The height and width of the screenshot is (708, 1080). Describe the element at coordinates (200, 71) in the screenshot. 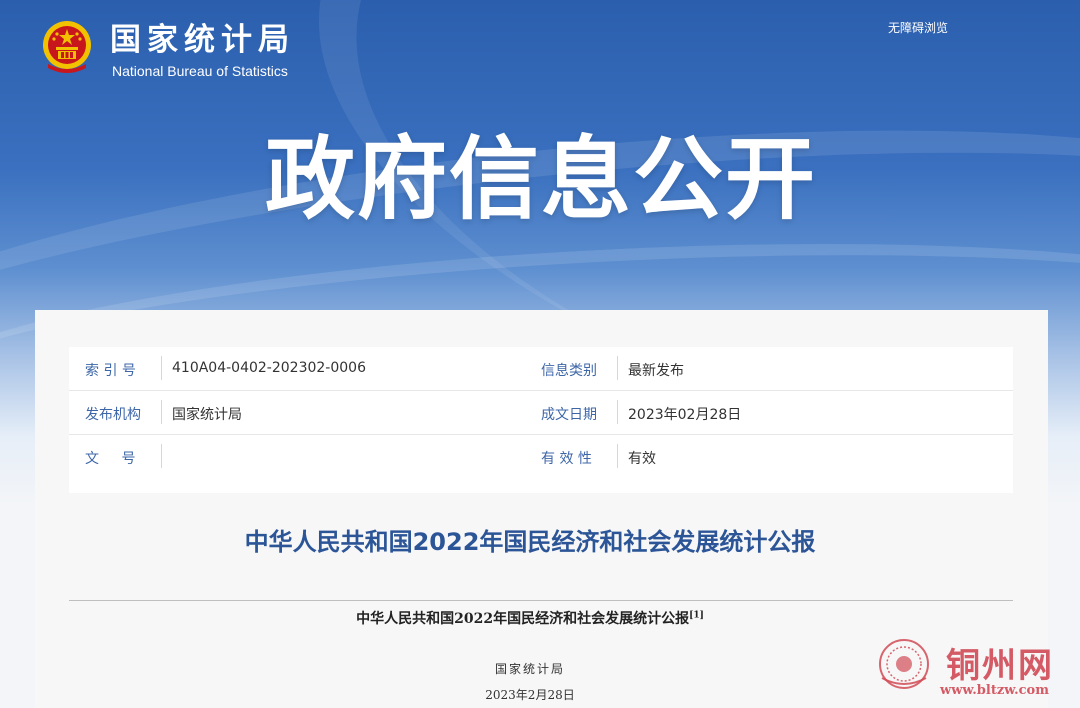

I see `site-name-en: National Bureau of Statistics` at that location.